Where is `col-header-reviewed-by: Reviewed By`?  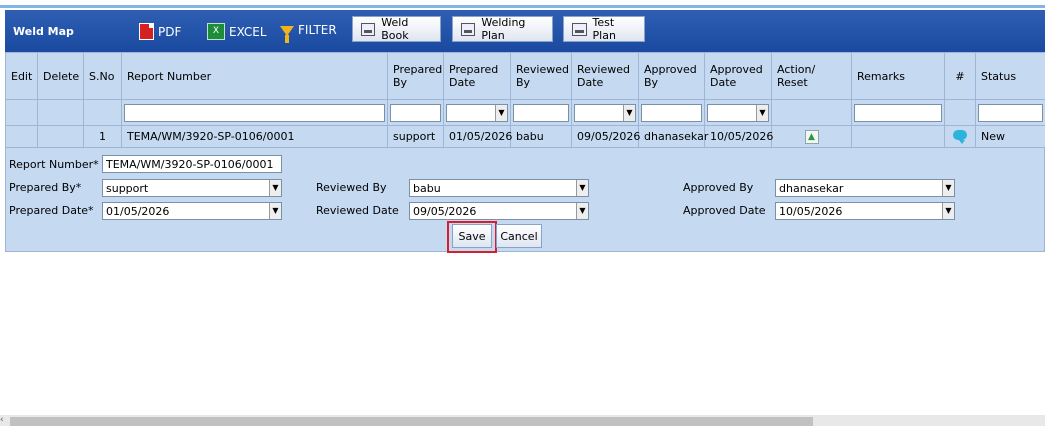 col-header-reviewed-by: Reviewed By is located at coordinates (541, 76).